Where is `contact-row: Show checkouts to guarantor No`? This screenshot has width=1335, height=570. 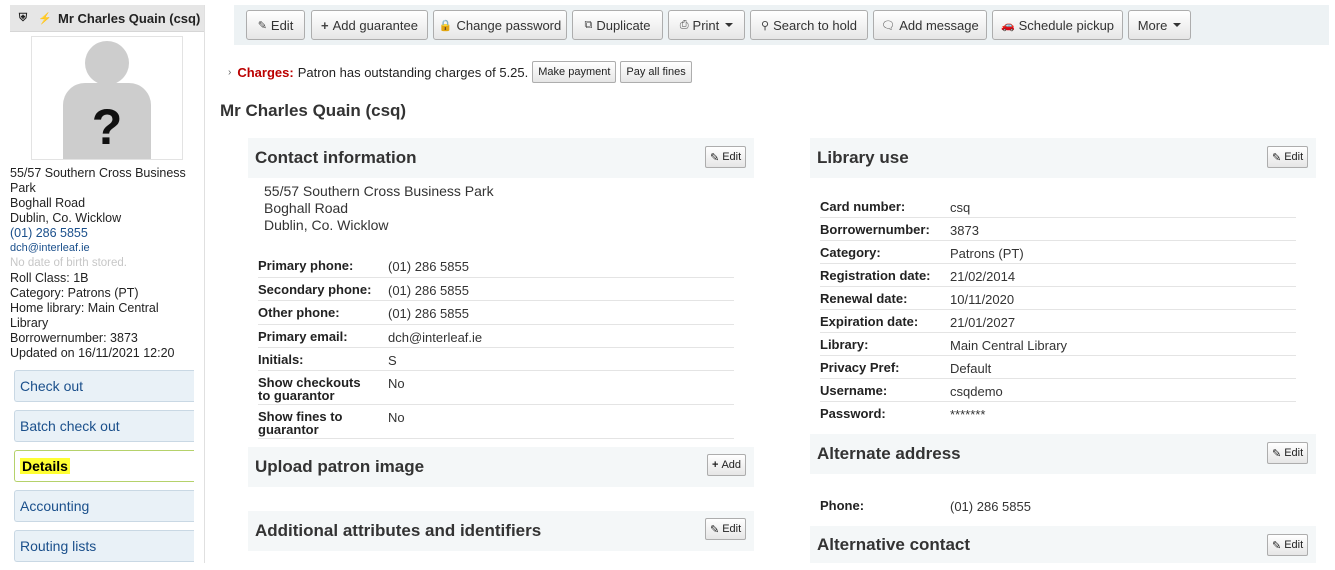 contact-row: Show checkouts to guarantor No is located at coordinates (496, 388).